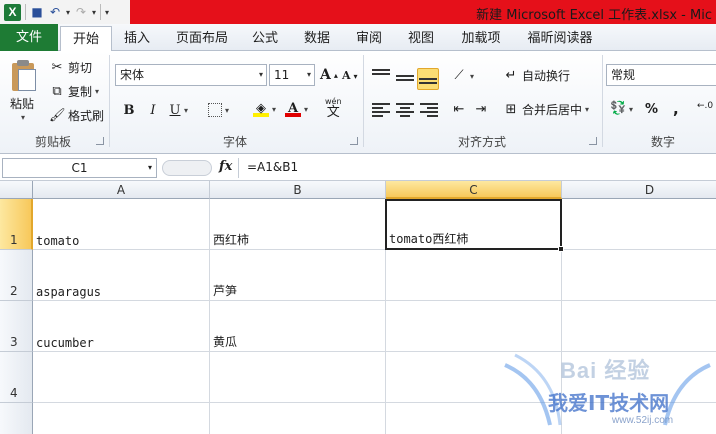 The width and height of the screenshot is (716, 434). What do you see at coordinates (12, 12) in the screenshot?
I see `excel-app-icon: X` at bounding box center [12, 12].